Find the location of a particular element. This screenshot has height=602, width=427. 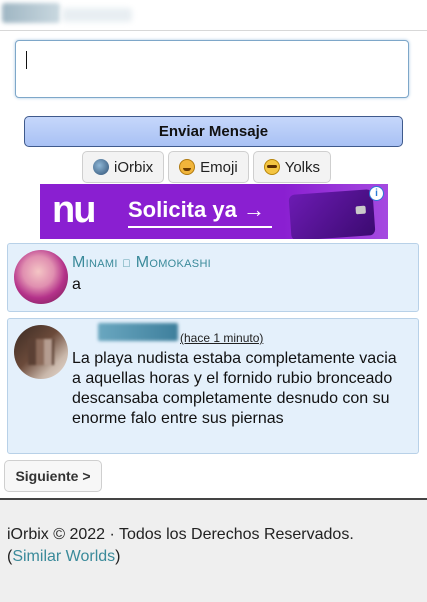

emoji-face-icon is located at coordinates (187, 167).